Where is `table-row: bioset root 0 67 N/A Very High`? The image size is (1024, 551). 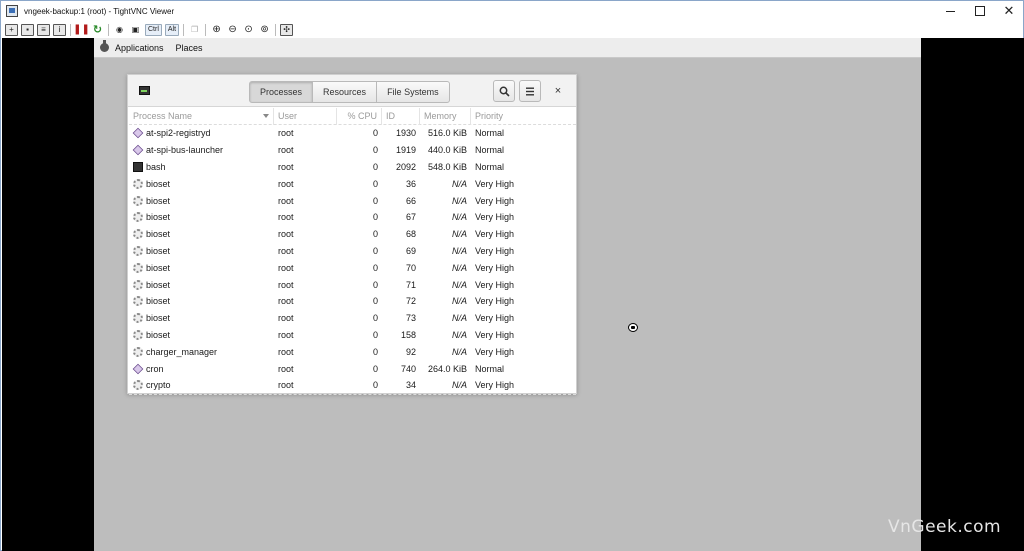
table-row: bioset root 0 67 N/A Very High is located at coordinates (352, 217).